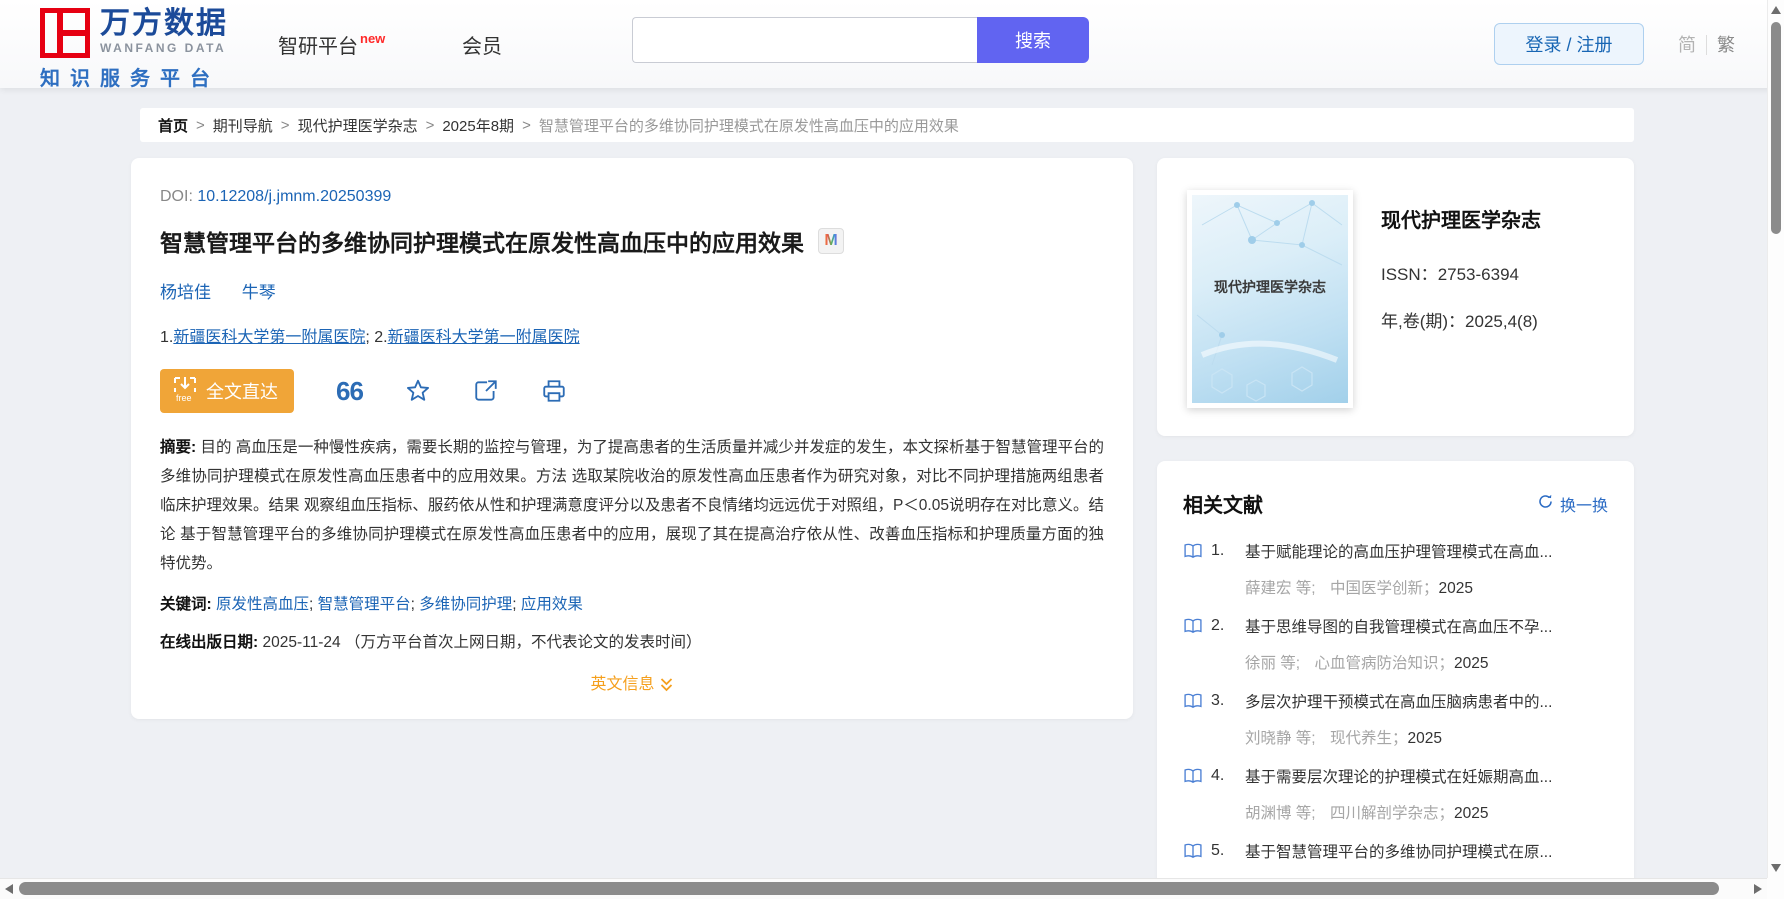 The width and height of the screenshot is (1784, 899). What do you see at coordinates (259, 292) in the screenshot?
I see `author-link: 牛琴` at bounding box center [259, 292].